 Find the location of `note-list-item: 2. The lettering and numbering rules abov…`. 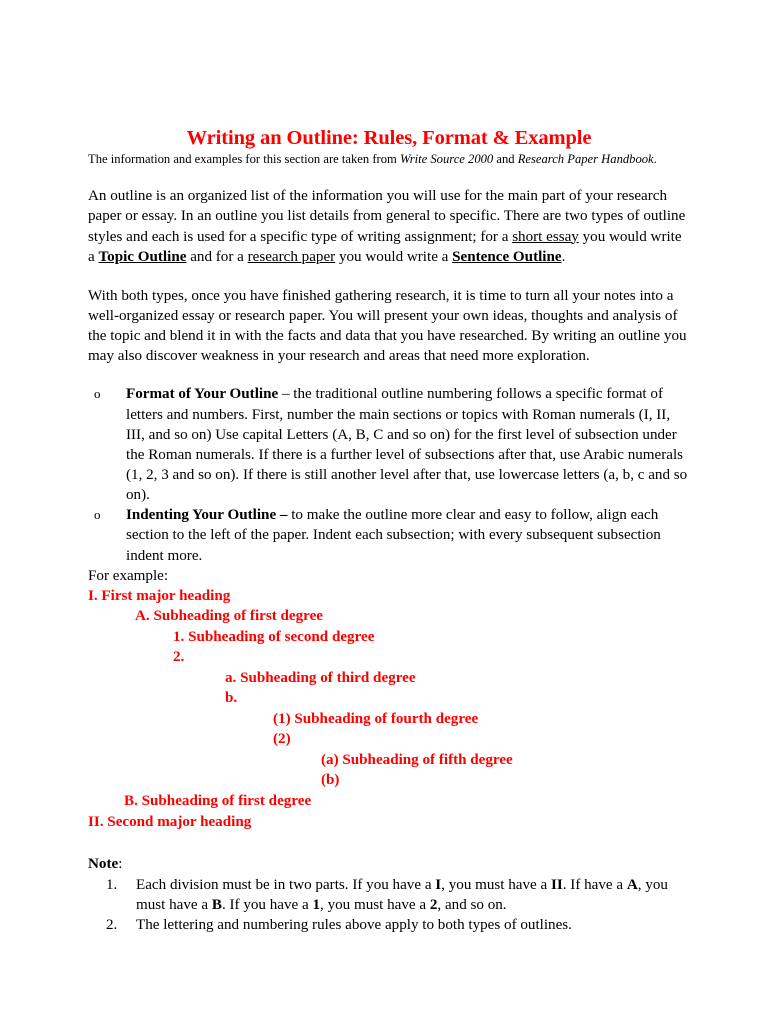

note-list-item: 2. The lettering and numbering rules abov… is located at coordinates (389, 925).